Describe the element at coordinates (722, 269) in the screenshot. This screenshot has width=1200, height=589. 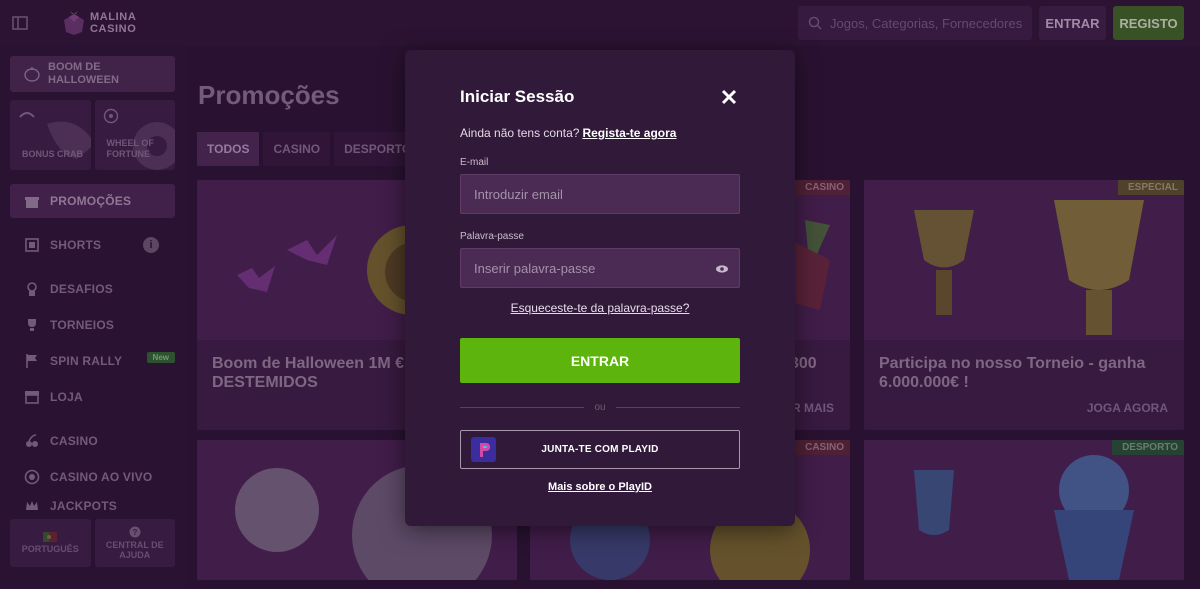
I see `show-password-icon` at that location.